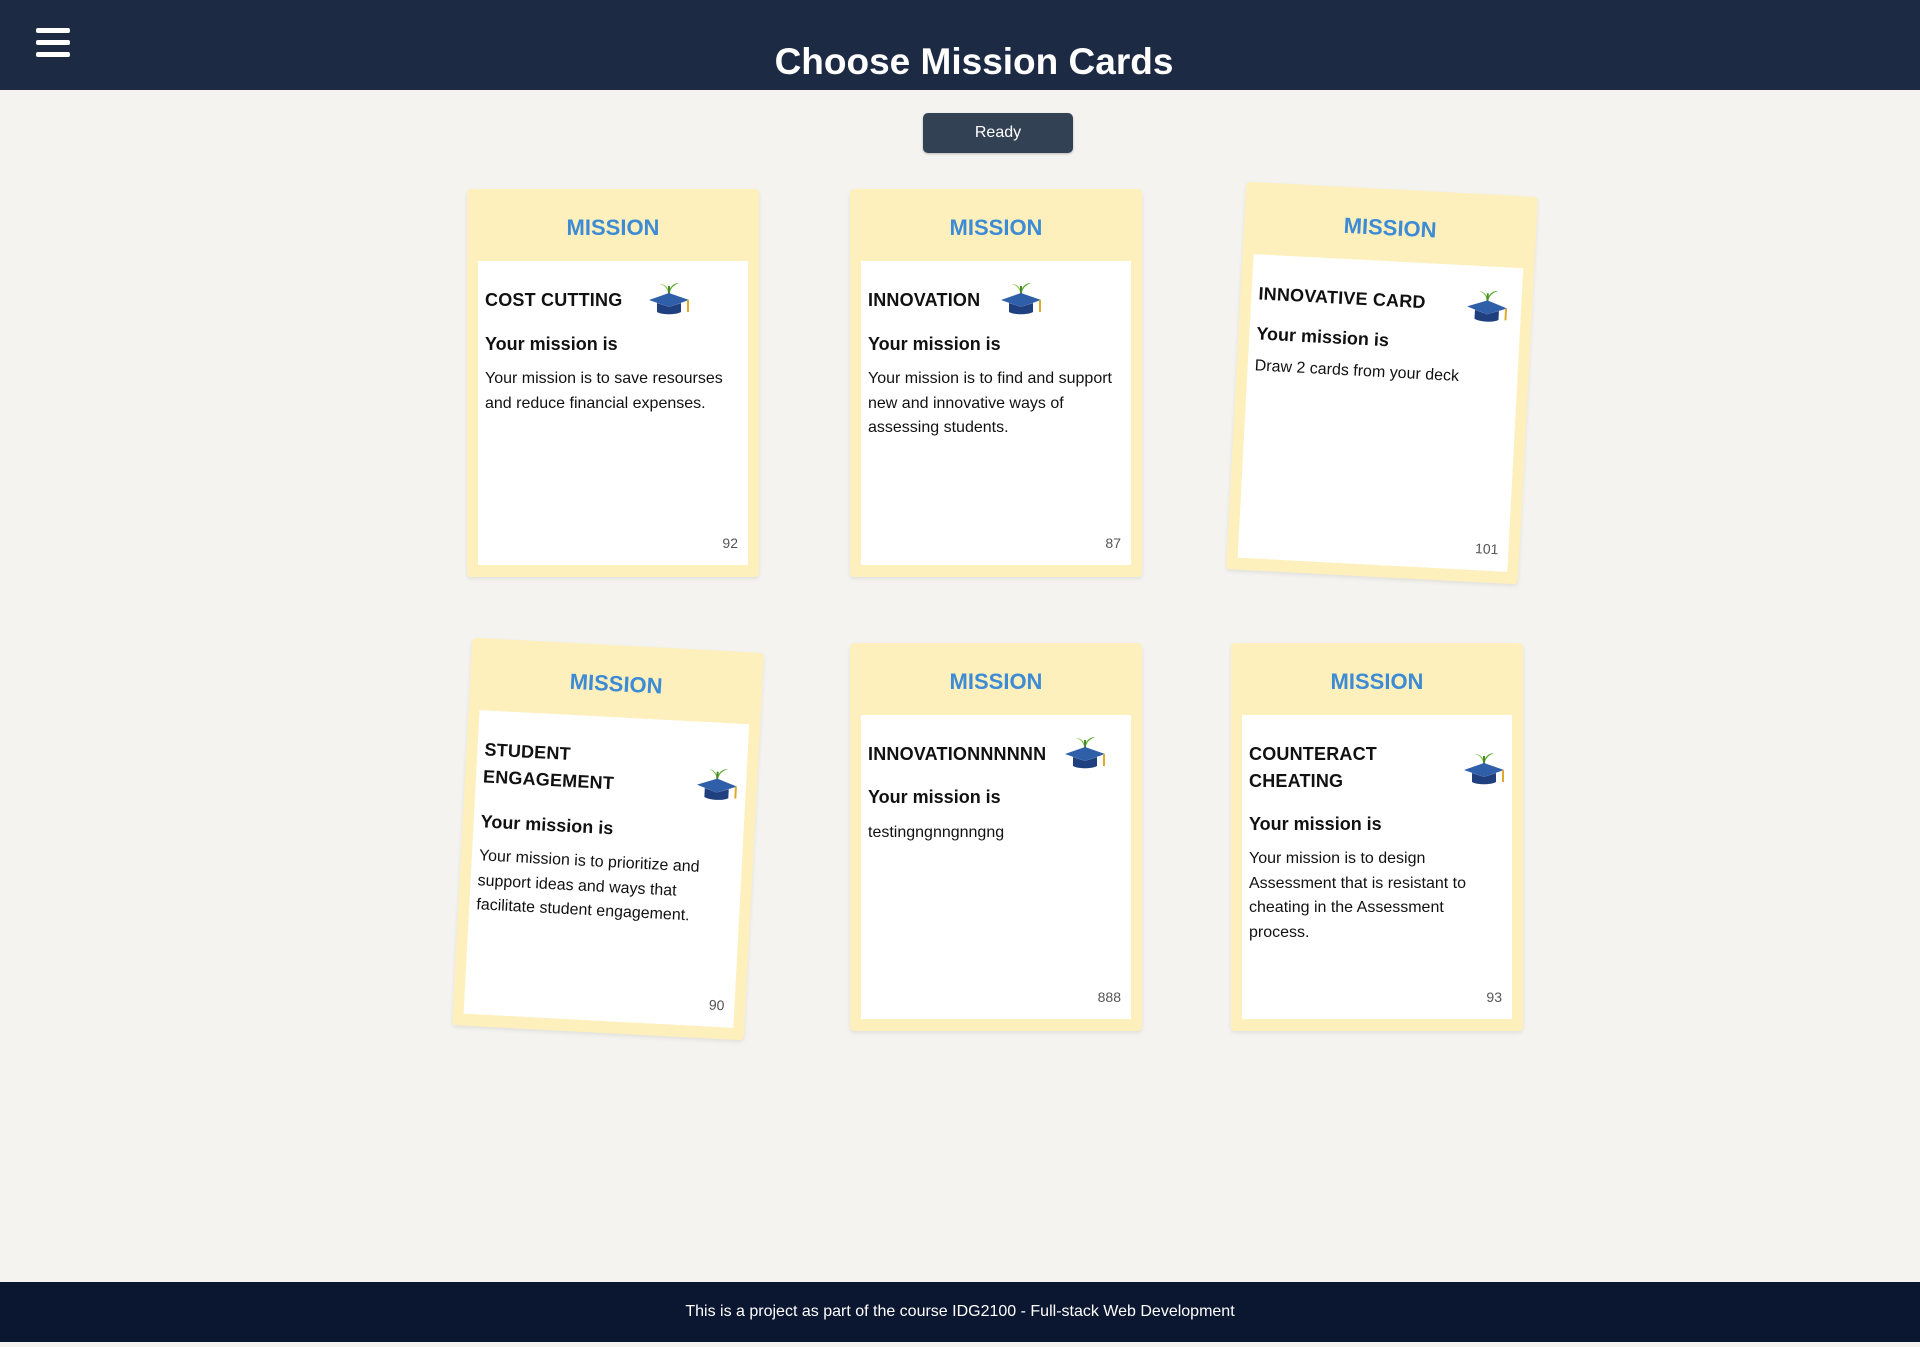 Image resolution: width=1920 pixels, height=1347 pixels. What do you see at coordinates (957, 754) in the screenshot?
I see `card-title: INNOVATIONNNNNN` at bounding box center [957, 754].